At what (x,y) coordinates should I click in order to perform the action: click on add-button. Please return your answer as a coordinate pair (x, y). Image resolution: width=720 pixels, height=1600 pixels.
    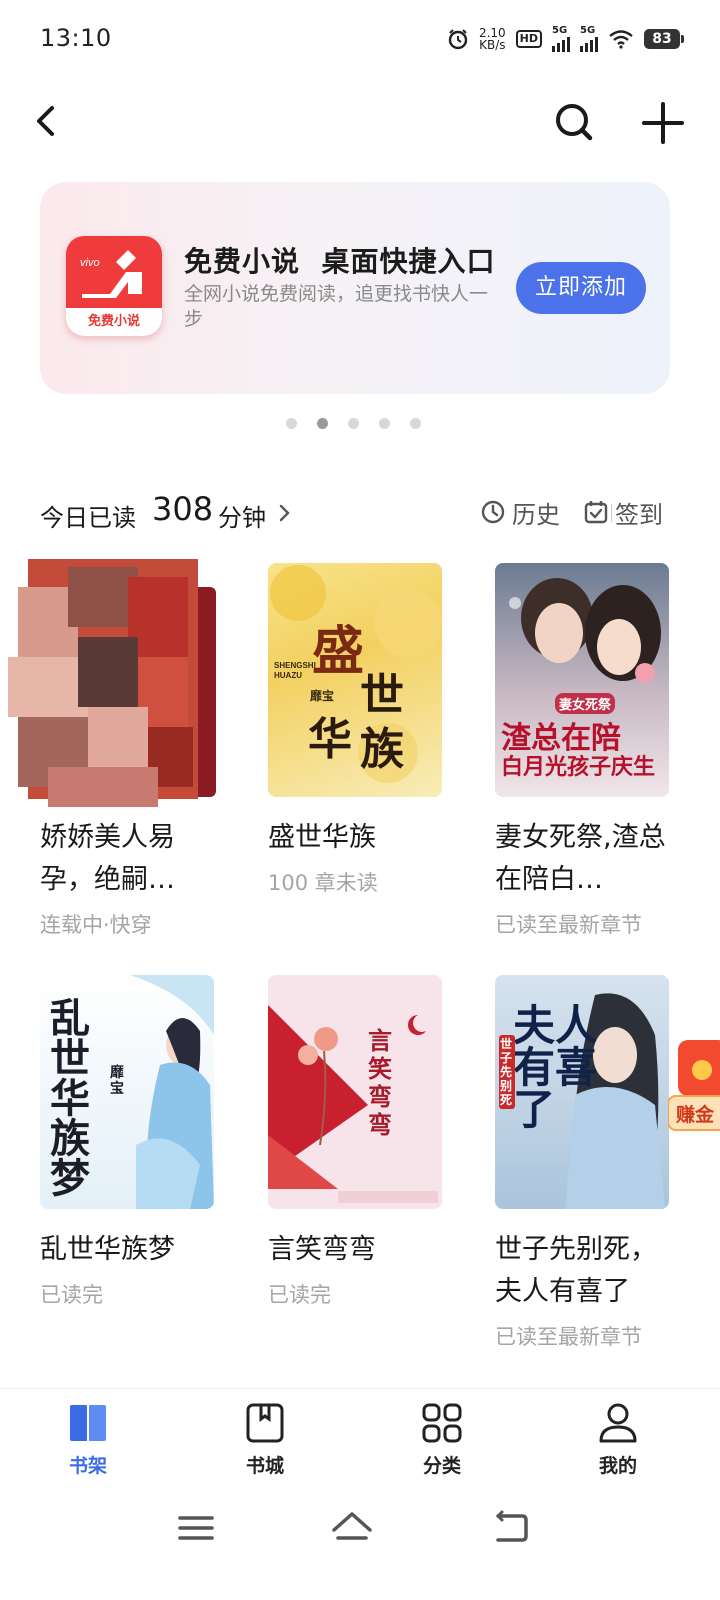
    Looking at the image, I should click on (663, 123).